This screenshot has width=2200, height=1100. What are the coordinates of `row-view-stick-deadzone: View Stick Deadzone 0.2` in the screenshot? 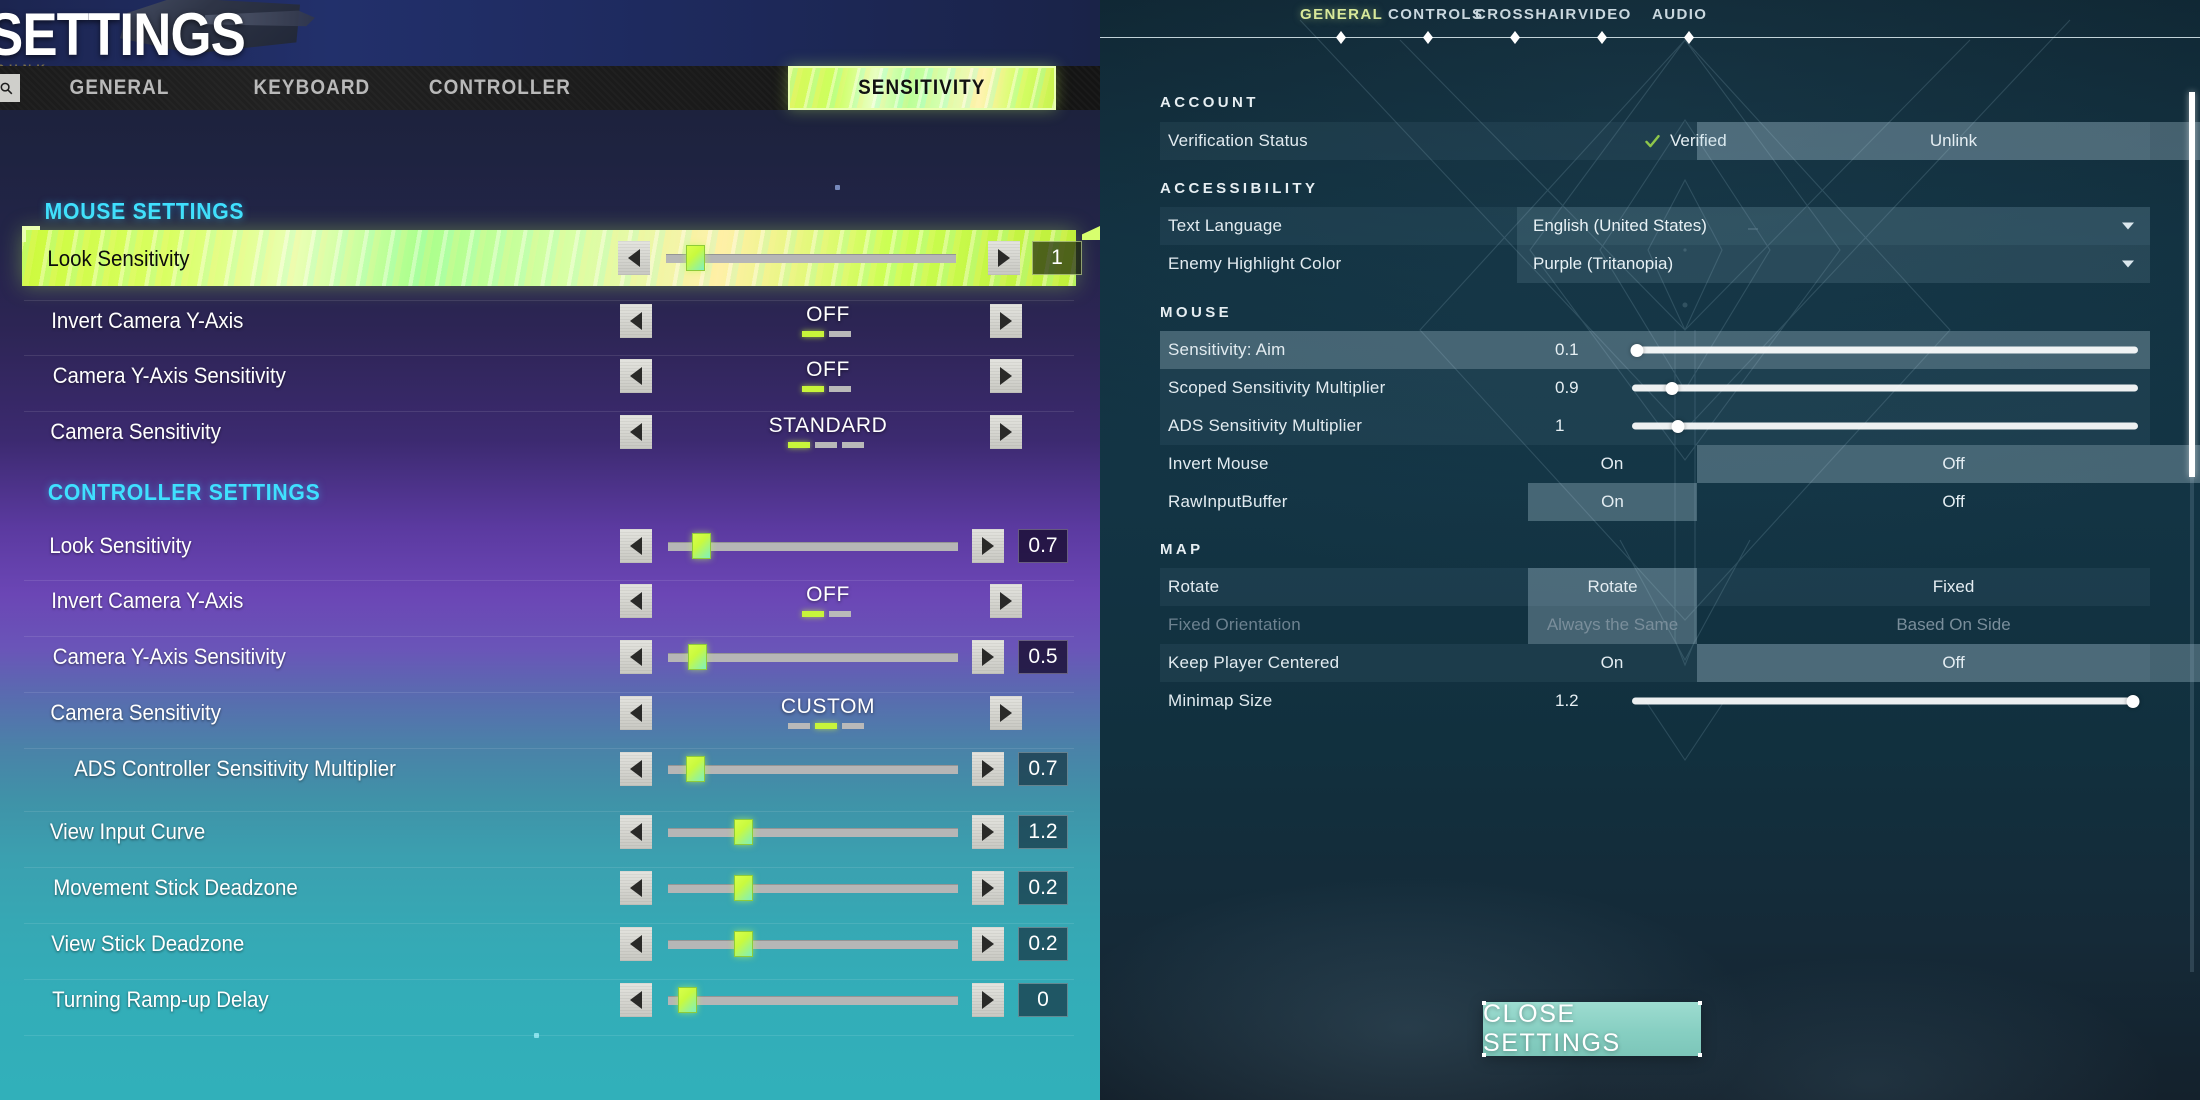 It's located at (549, 943).